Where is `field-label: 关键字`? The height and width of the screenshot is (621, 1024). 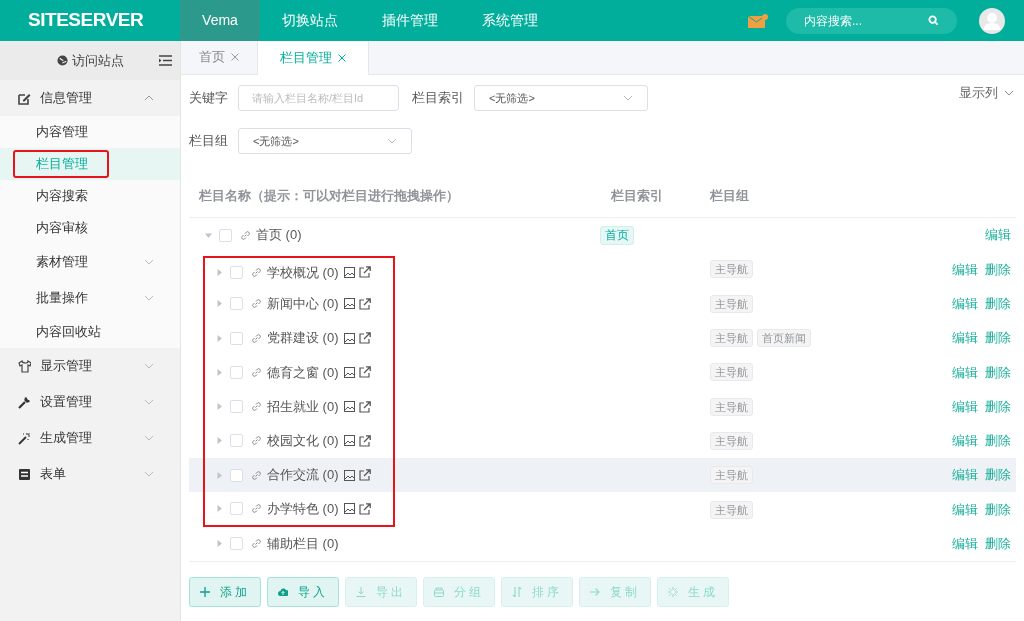
field-label: 关键字 is located at coordinates (208, 98).